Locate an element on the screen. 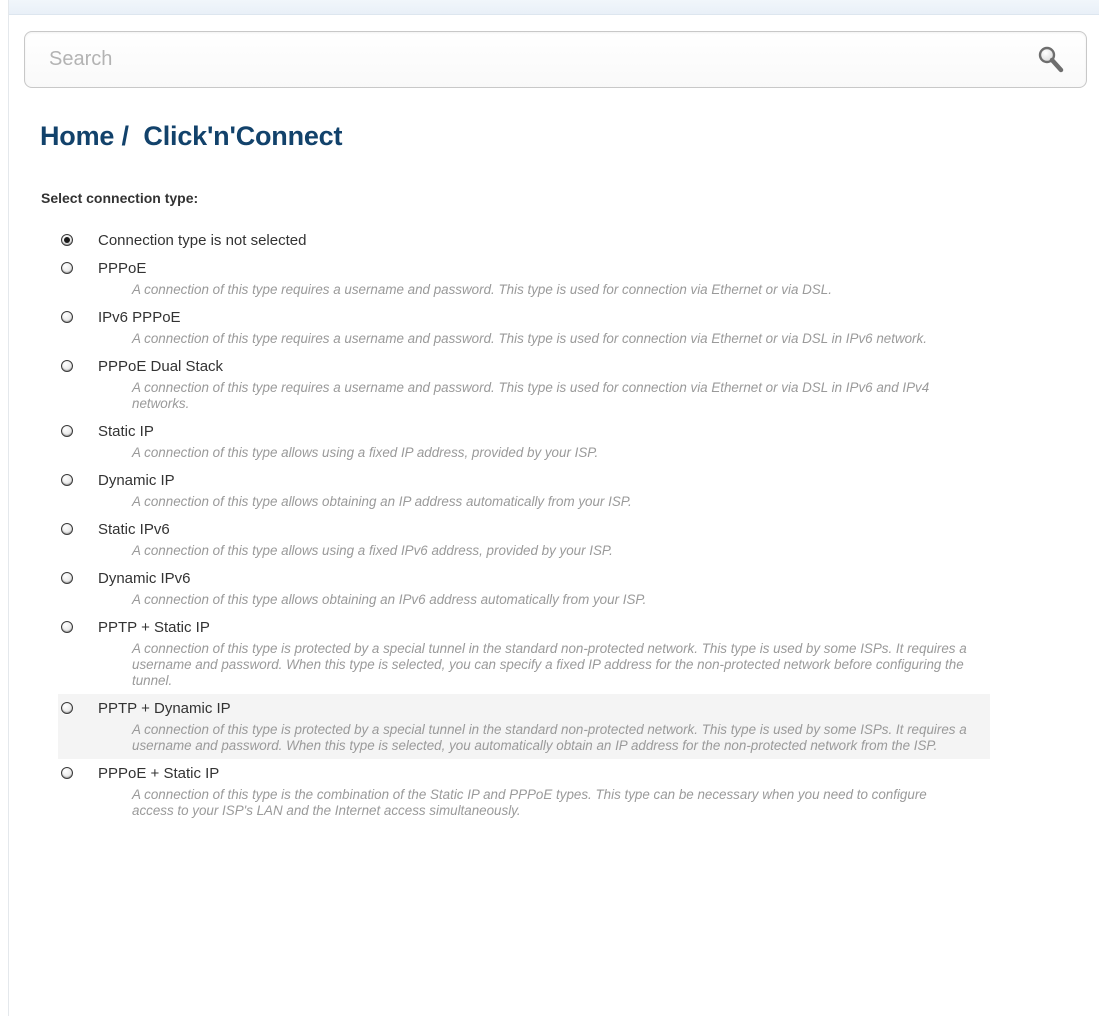  connection-type-label: Connection type is not selected is located at coordinates (202, 240).